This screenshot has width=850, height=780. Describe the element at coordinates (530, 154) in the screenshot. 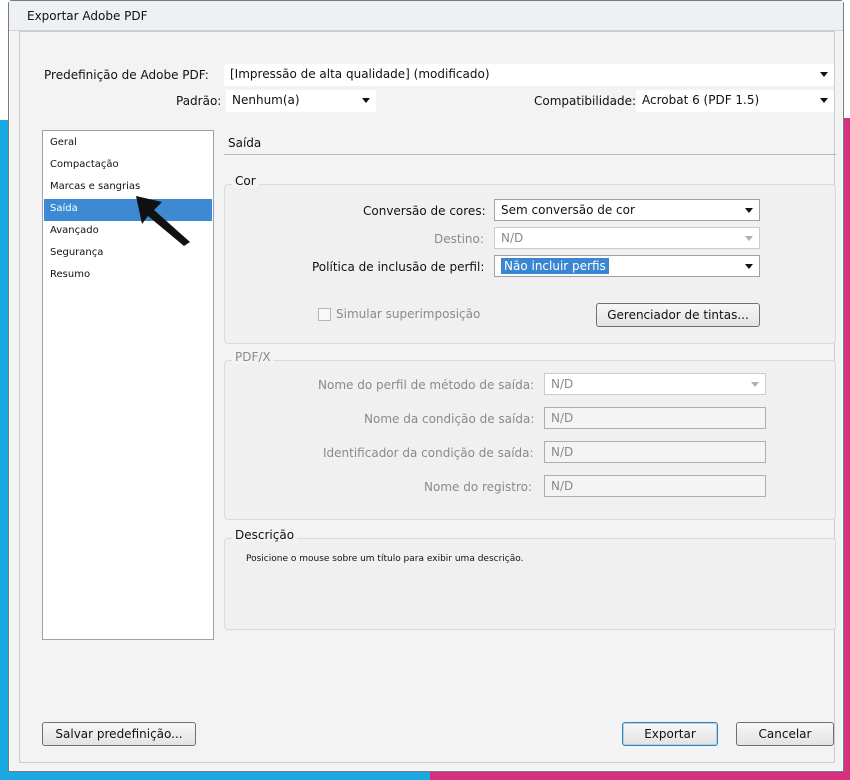

I see `panel-divider` at that location.